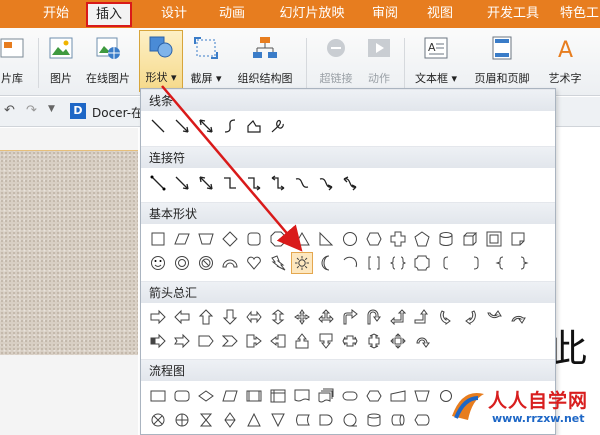 This screenshot has width=600, height=435. I want to click on bent-up-arrow-shape, so click(422, 317).